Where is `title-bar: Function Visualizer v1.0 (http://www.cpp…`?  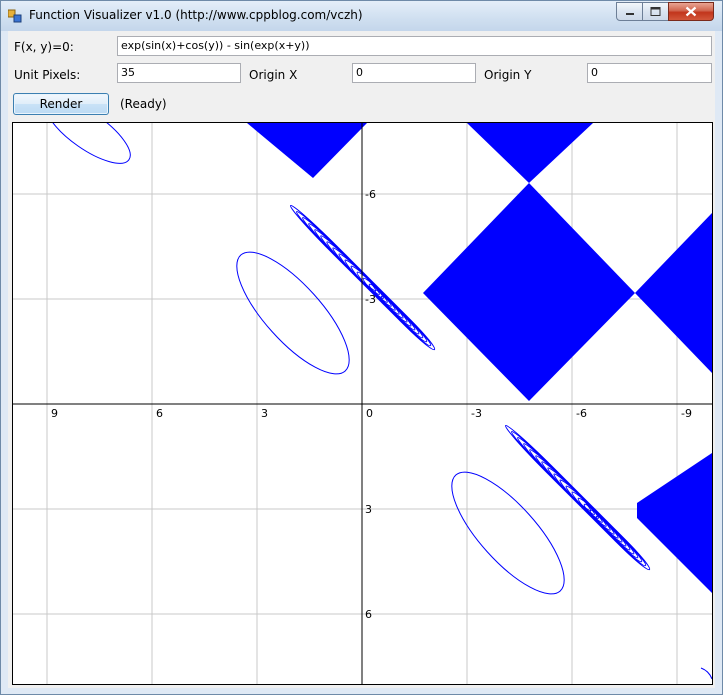
title-bar: Function Visualizer v1.0 (http://www.cpp… is located at coordinates (361, 16).